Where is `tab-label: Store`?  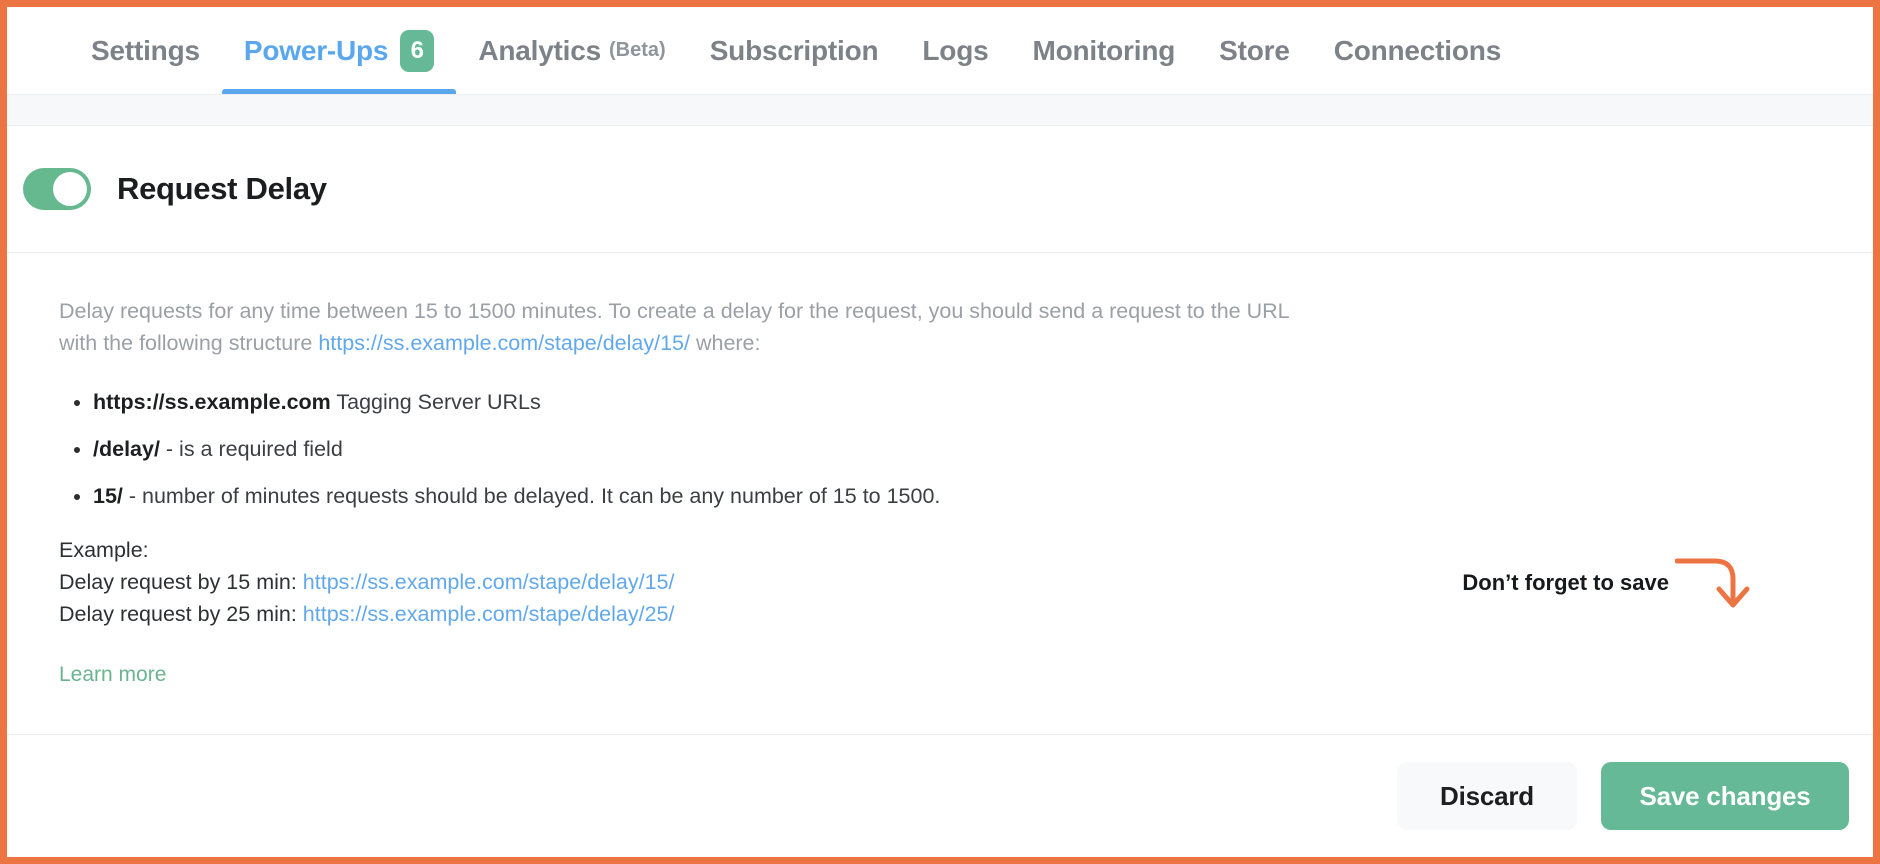
tab-label: Store is located at coordinates (1254, 50).